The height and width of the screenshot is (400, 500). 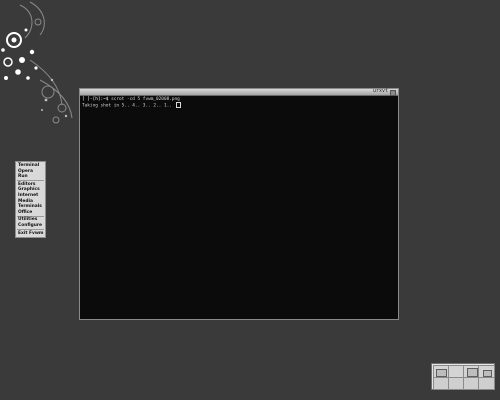 I want to click on terminal-title: urxvt, so click(x=380, y=91).